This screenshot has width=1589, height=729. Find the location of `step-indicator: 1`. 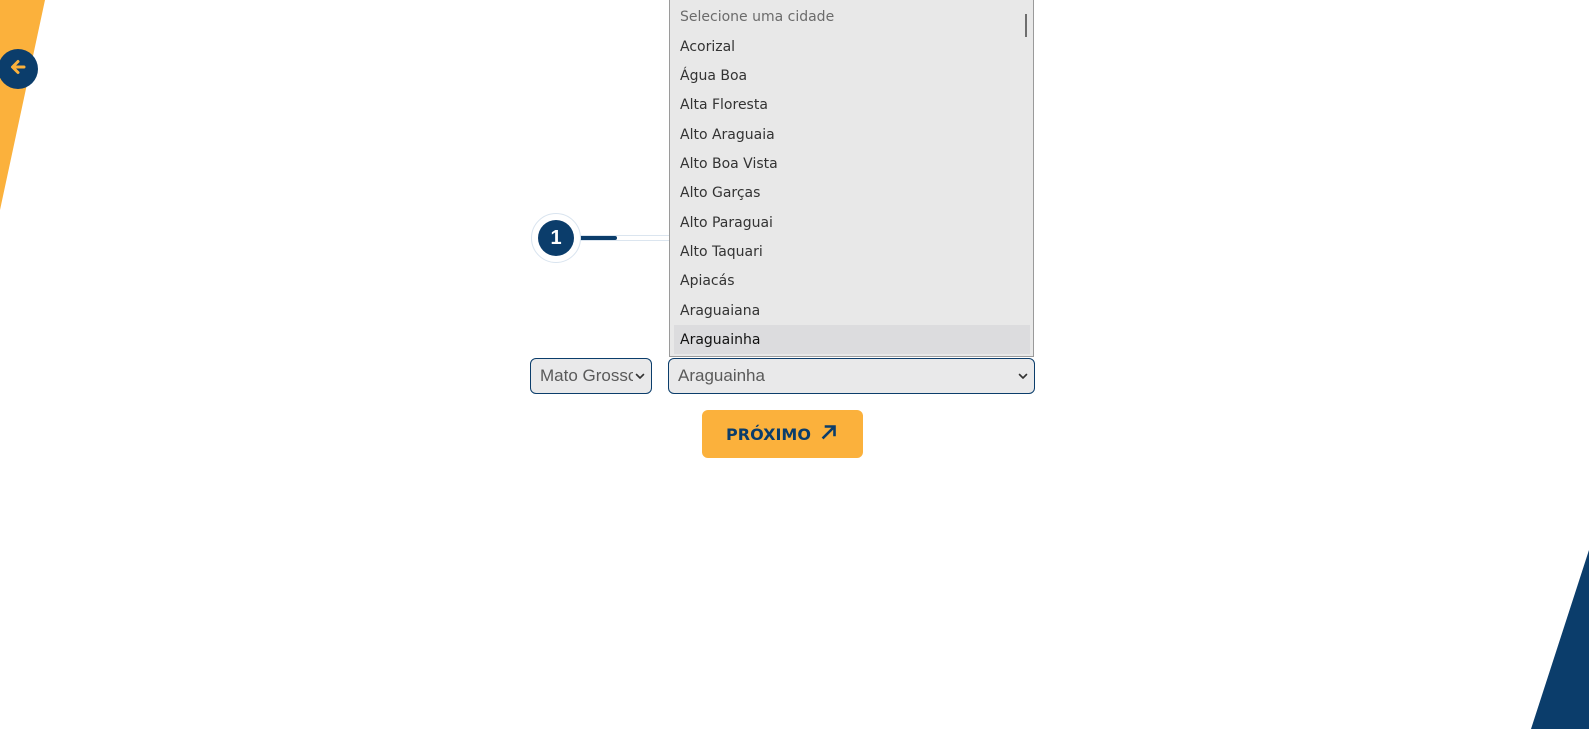

step-indicator: 1 is located at coordinates (556, 238).